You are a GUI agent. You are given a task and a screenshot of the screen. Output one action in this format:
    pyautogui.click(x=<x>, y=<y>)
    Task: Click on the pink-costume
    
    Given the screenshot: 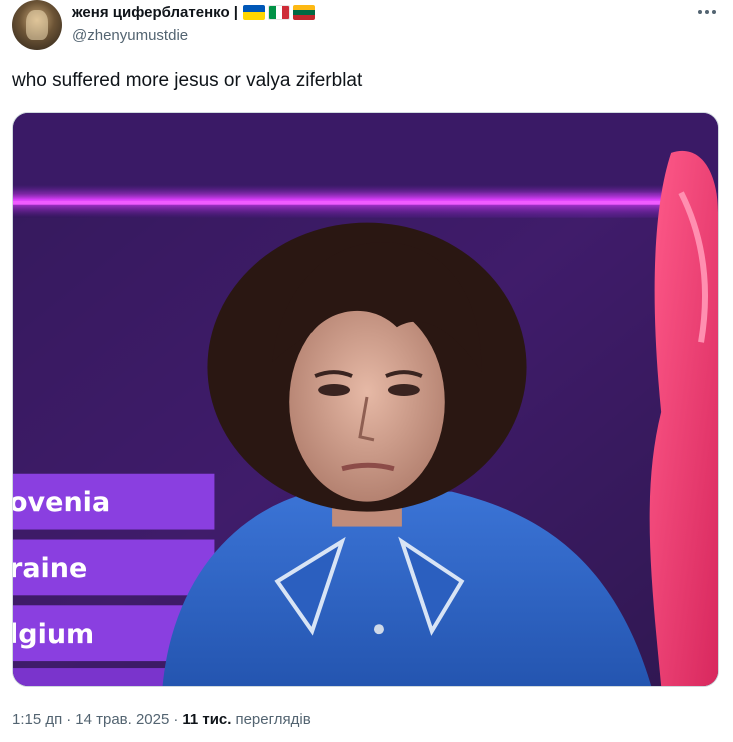 What is the action you would take?
    pyautogui.click(x=683, y=418)
    